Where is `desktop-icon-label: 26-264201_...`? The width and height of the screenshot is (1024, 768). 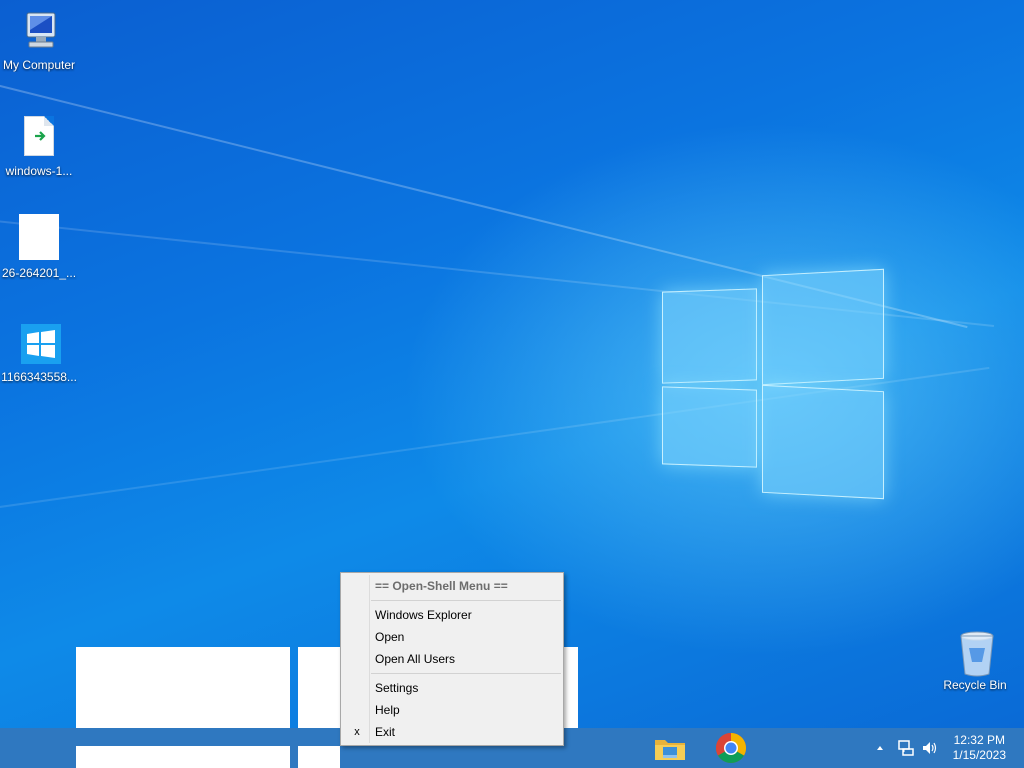
desktop-icon-label: 26-264201_... is located at coordinates (39, 273).